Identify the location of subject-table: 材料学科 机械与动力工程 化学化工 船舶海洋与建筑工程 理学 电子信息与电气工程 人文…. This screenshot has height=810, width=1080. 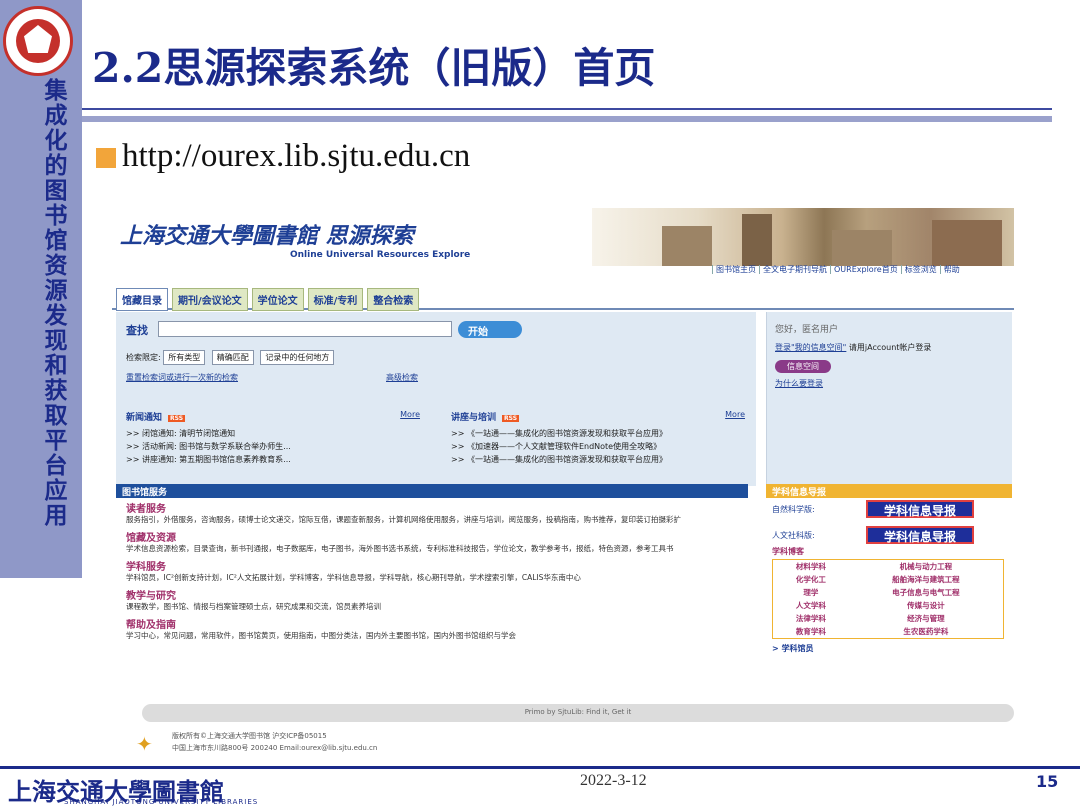
(888, 599).